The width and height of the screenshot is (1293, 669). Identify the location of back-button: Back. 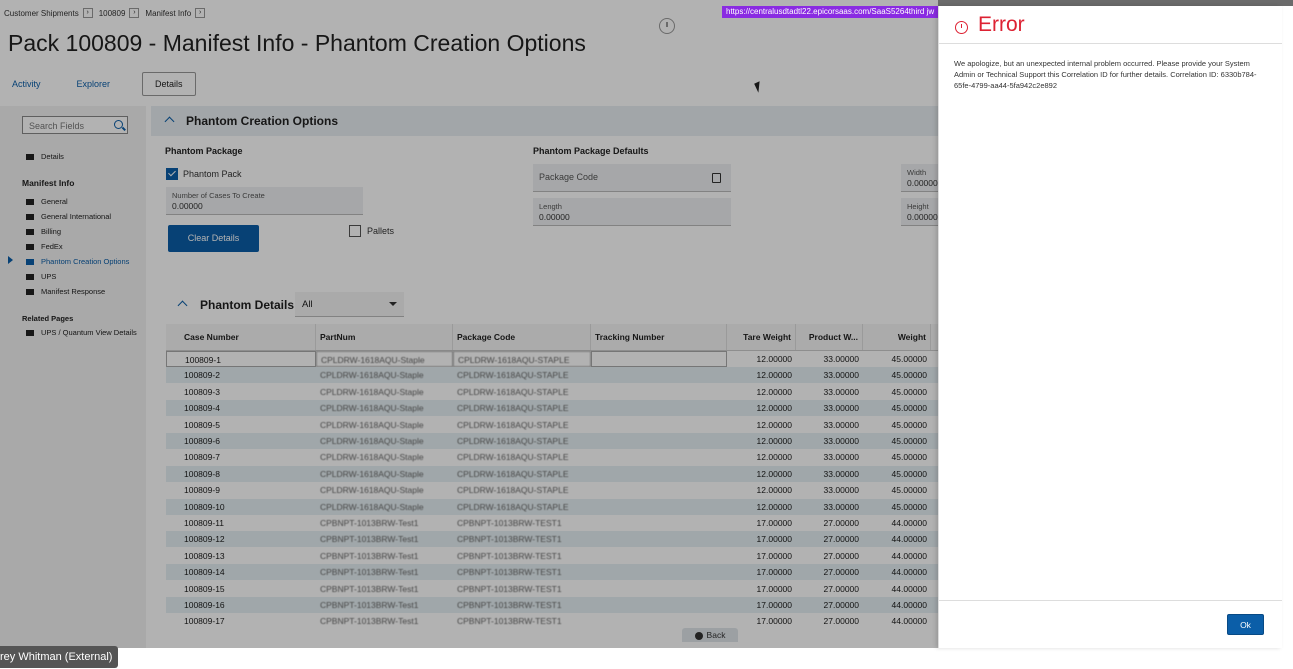
(710, 635).